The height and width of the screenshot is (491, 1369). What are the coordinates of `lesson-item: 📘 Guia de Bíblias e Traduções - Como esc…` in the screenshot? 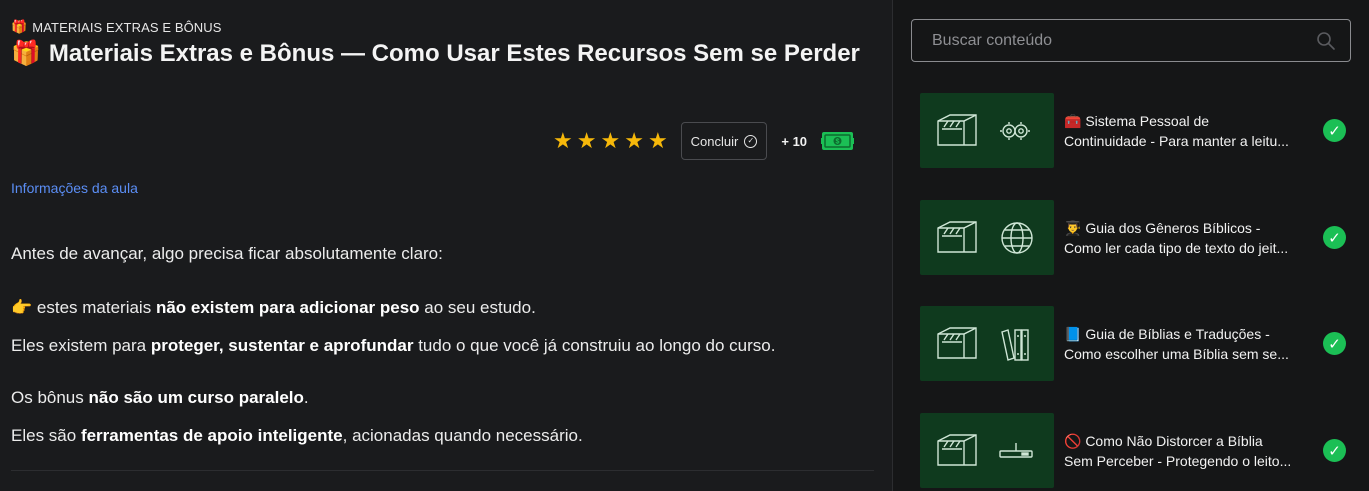 It's located at (1140, 343).